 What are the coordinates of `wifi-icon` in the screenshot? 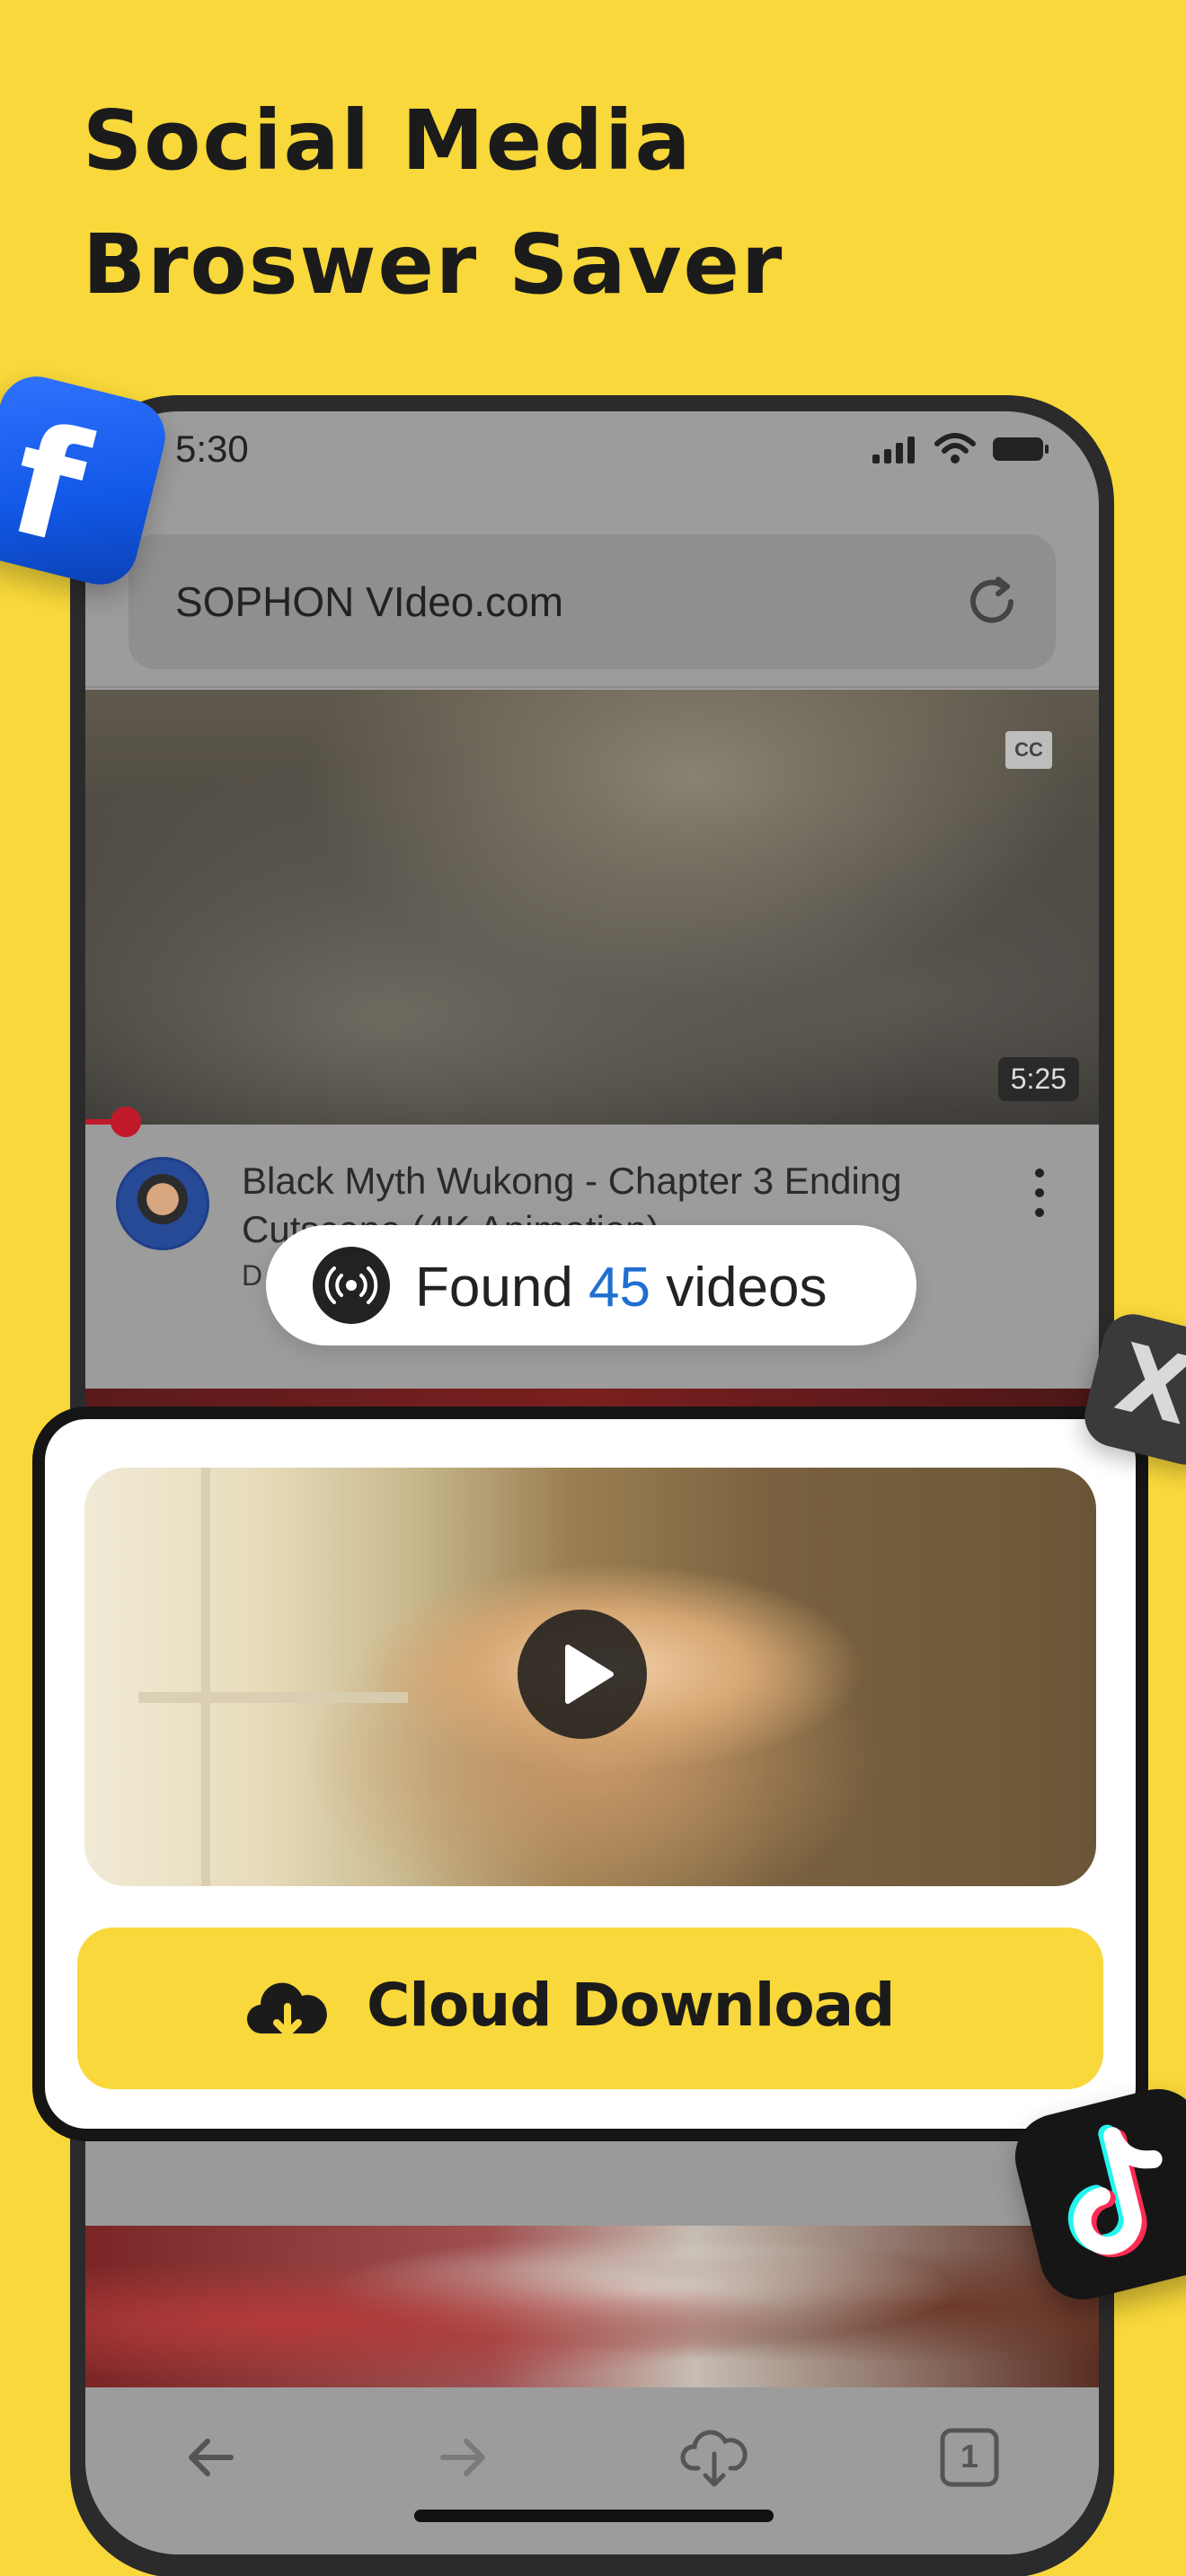 It's located at (955, 448).